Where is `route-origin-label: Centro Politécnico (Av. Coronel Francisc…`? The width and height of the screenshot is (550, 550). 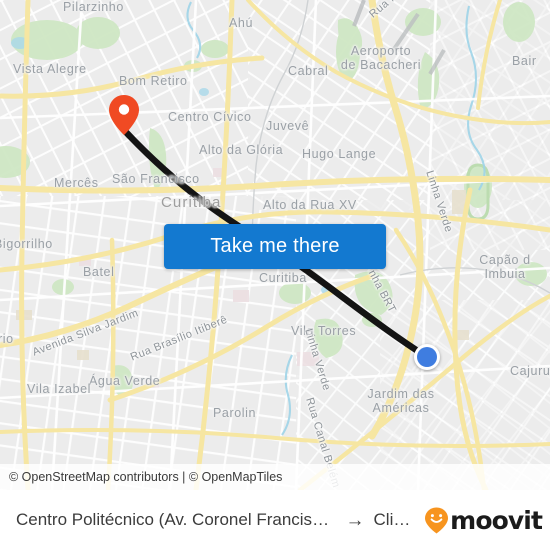 route-origin-label: Centro Politécnico (Av. Coronel Francisc… is located at coordinates (176, 519).